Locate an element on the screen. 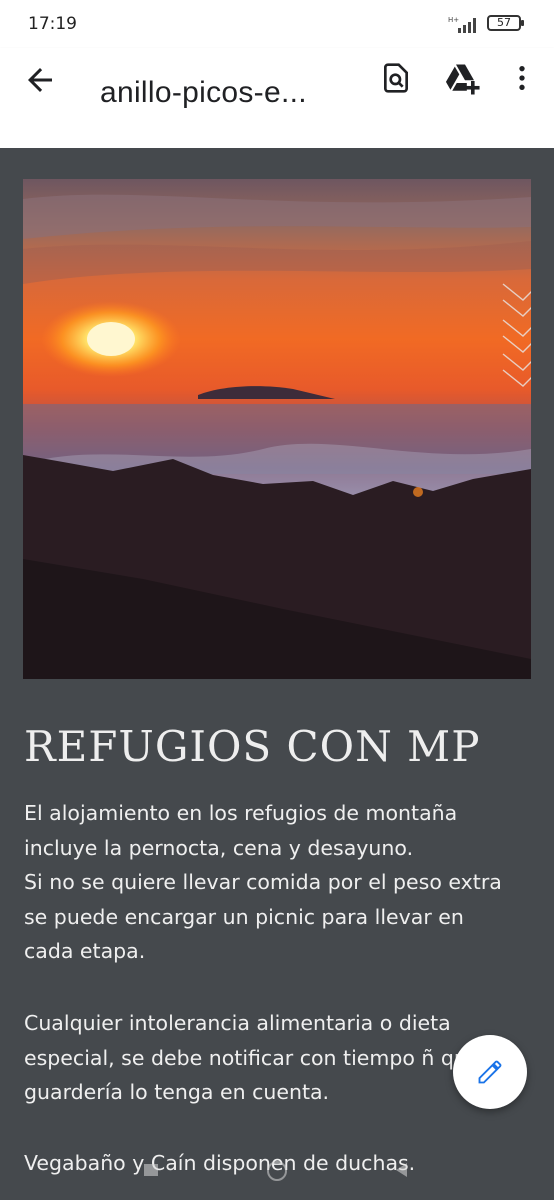 The height and width of the screenshot is (1200, 554). signal-icon: H+ is located at coordinates (462, 24).